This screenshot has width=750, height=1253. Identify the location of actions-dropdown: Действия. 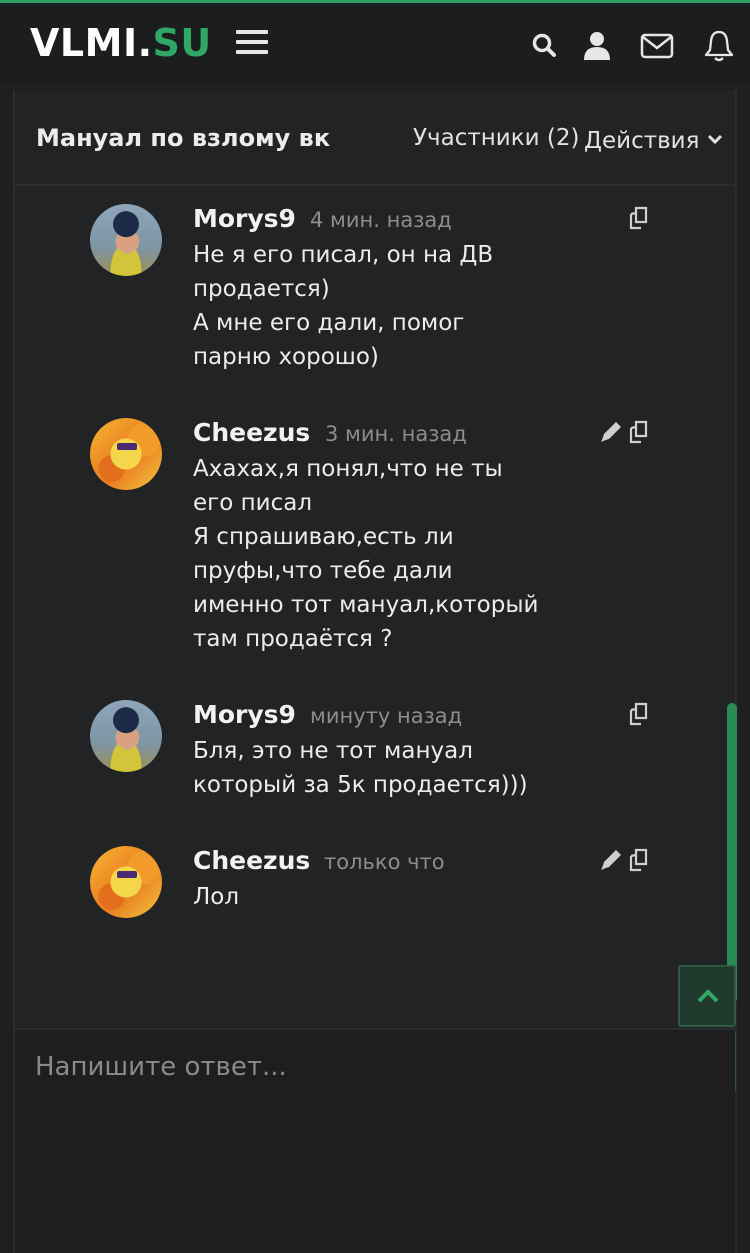
(653, 139).